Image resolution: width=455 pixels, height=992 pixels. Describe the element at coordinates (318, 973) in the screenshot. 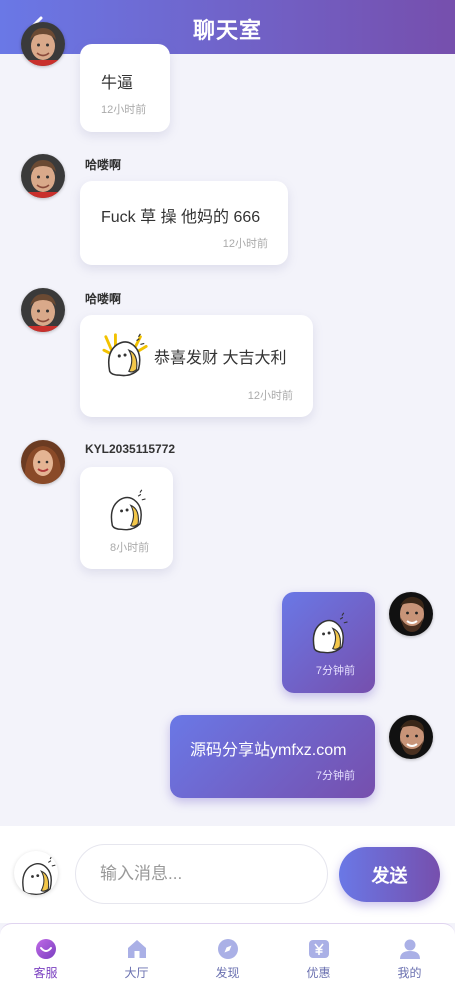

I see `tab-label: 优惠` at that location.